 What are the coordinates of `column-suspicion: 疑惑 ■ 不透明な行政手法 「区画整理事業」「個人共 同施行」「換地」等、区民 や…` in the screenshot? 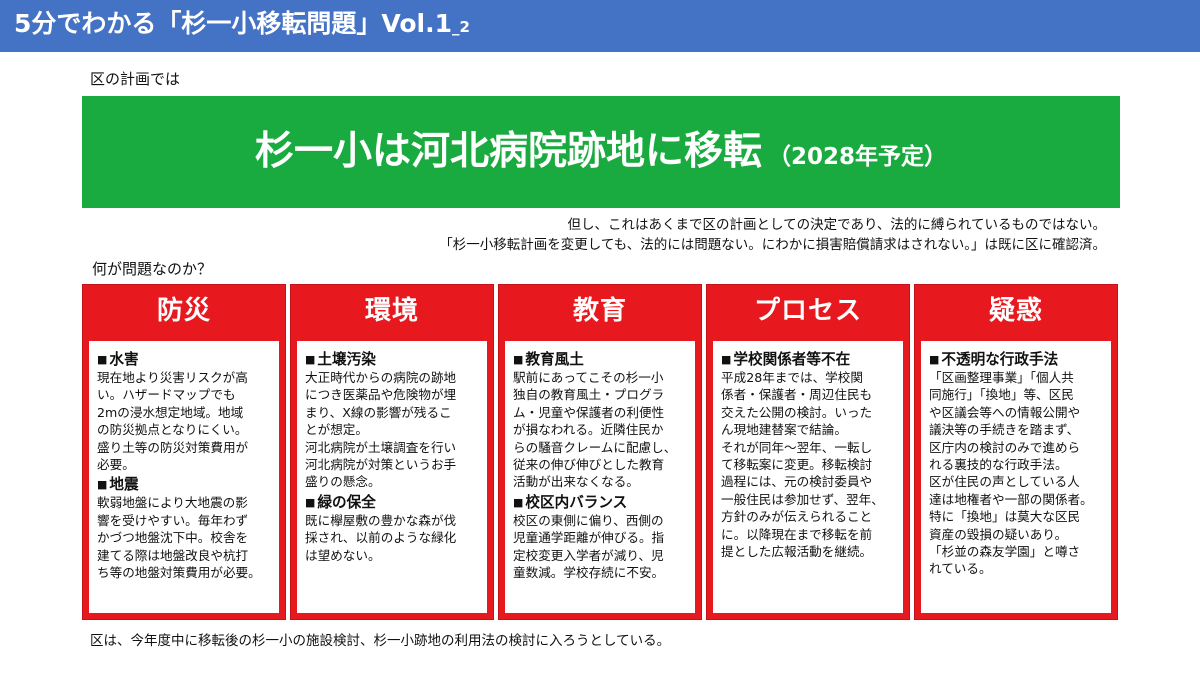 It's located at (1016, 452).